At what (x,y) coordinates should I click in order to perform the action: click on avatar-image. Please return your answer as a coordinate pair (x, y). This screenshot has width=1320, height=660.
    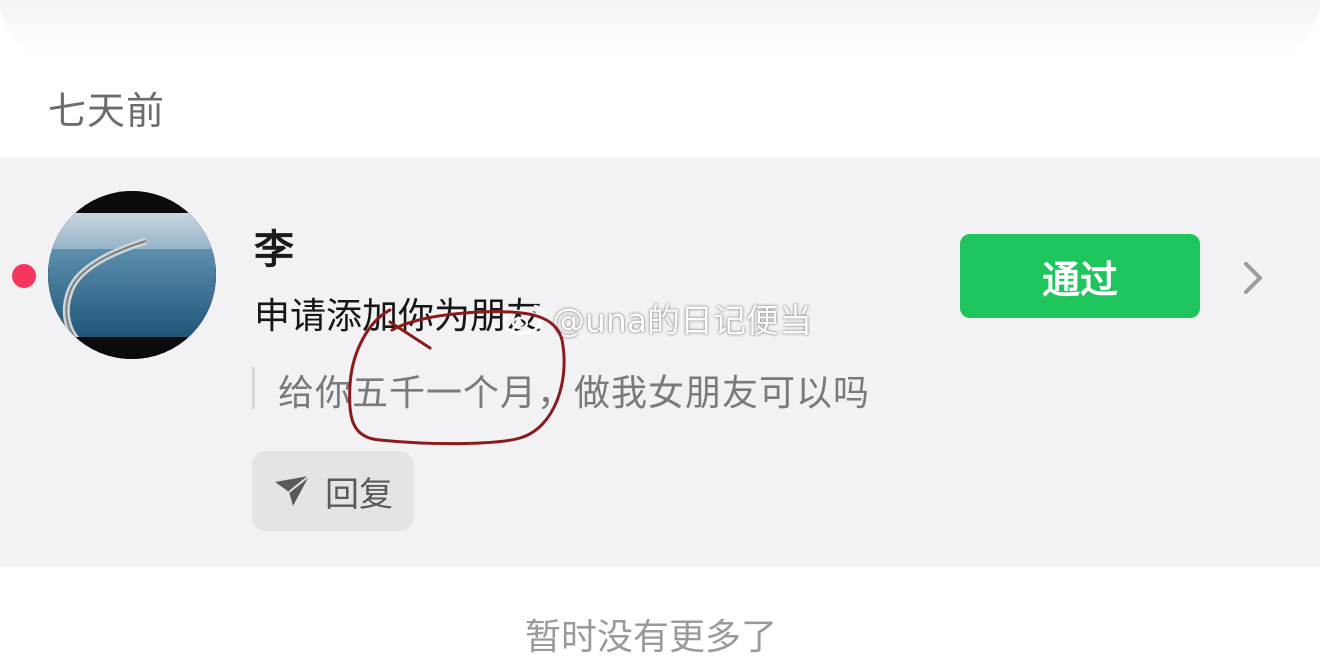
    Looking at the image, I should click on (132, 275).